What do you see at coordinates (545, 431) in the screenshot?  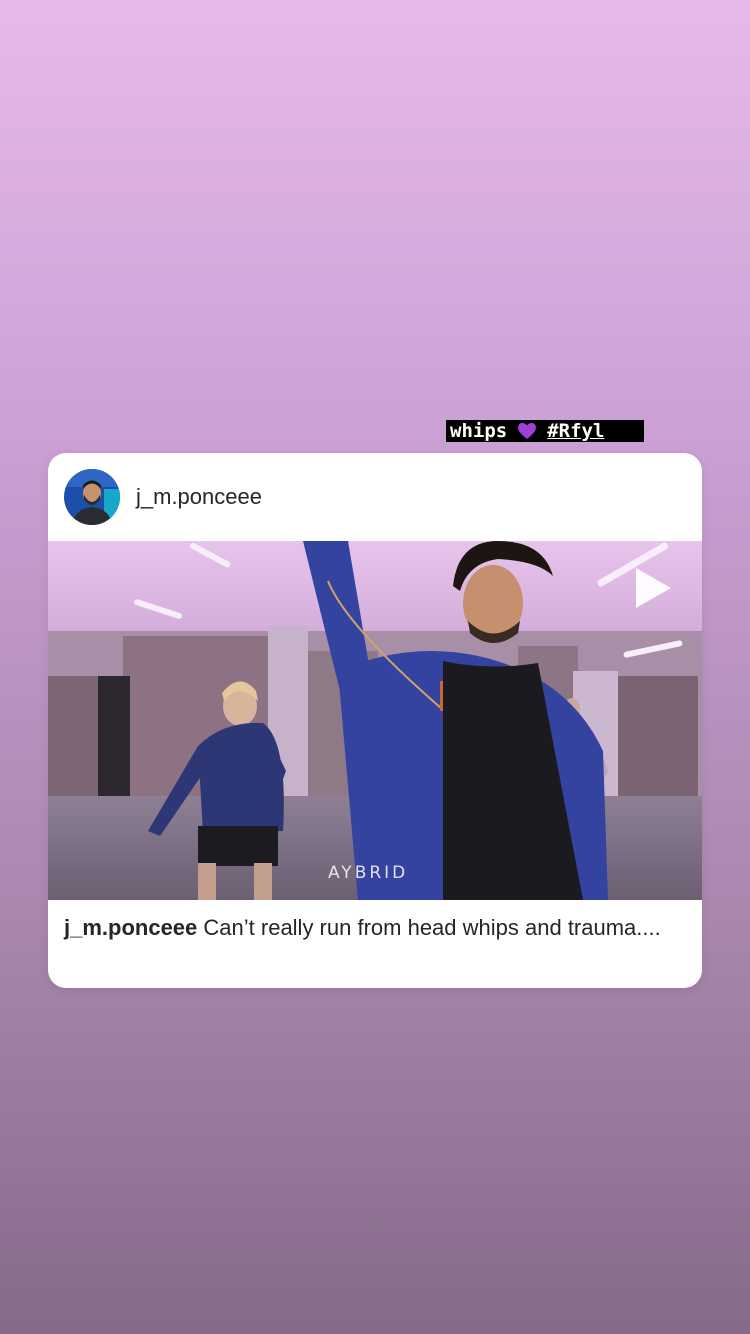 I see `story-sticker: whips #Rfyl` at bounding box center [545, 431].